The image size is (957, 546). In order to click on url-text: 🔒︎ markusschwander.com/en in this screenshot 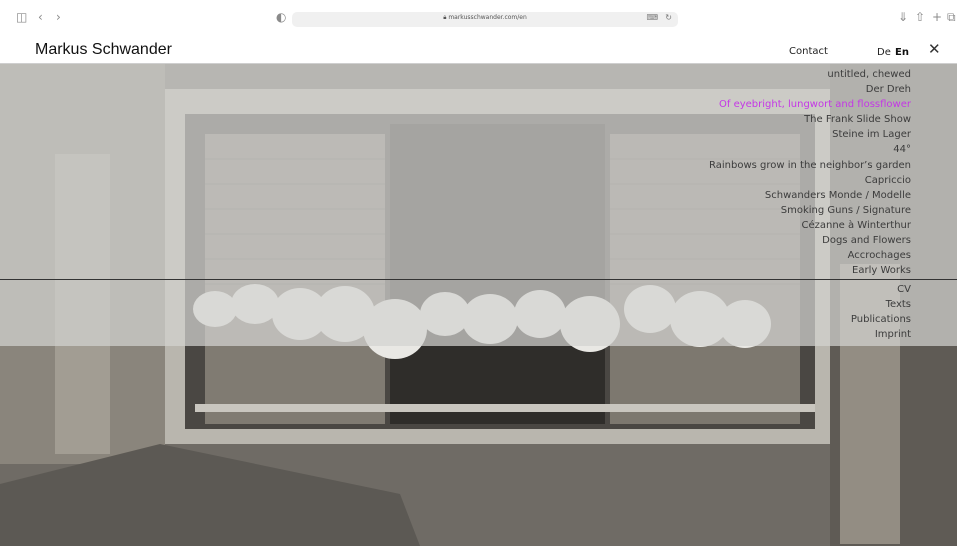, I will do `click(485, 17)`.